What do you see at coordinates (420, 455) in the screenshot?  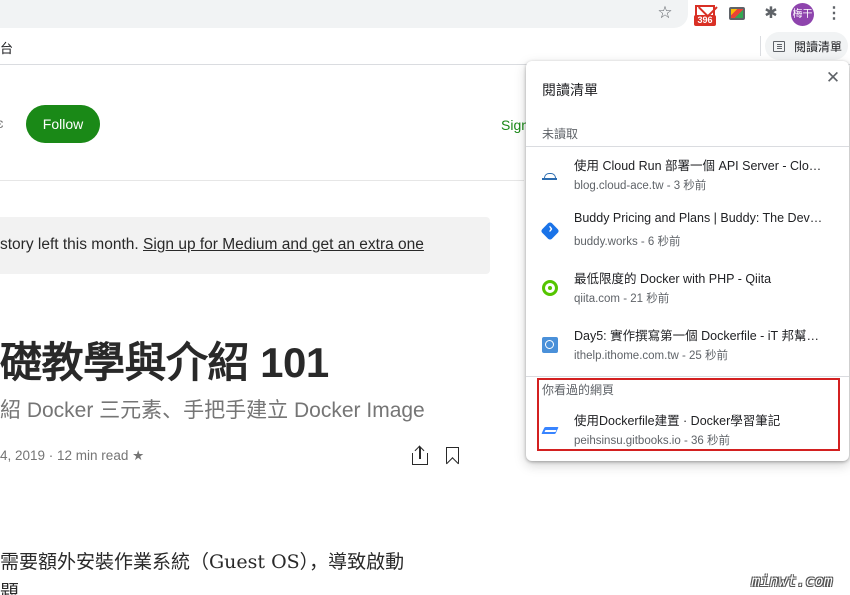 I see `share-icon` at bounding box center [420, 455].